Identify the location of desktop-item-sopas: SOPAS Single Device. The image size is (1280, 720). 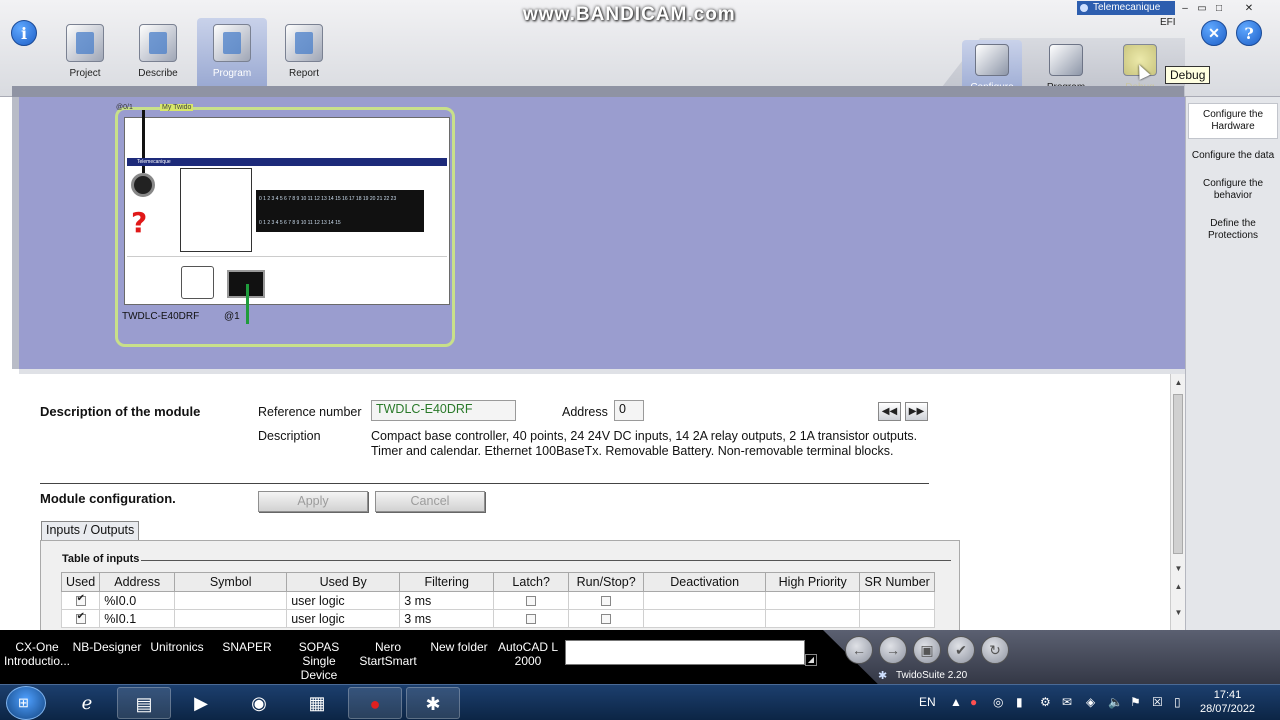
(319, 661).